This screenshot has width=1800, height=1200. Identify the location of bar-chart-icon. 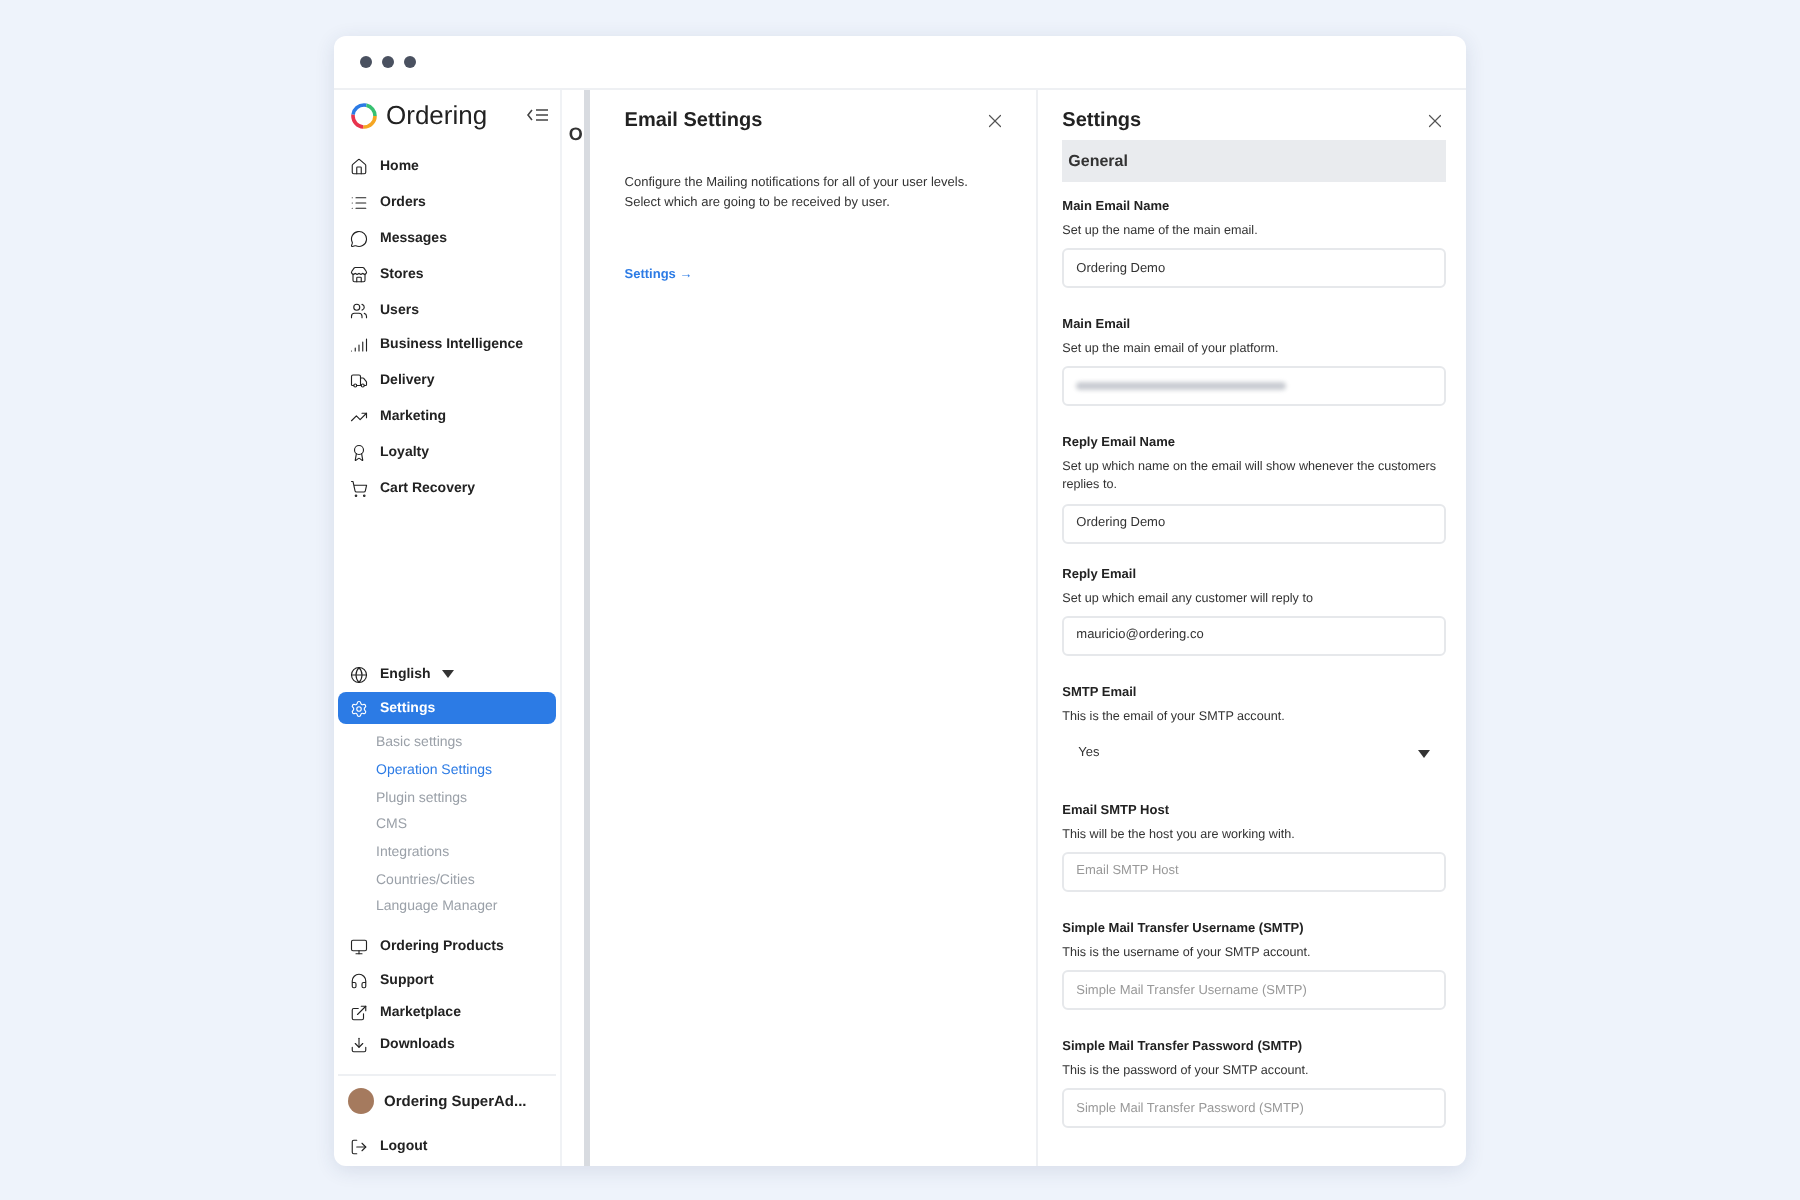
(359, 345).